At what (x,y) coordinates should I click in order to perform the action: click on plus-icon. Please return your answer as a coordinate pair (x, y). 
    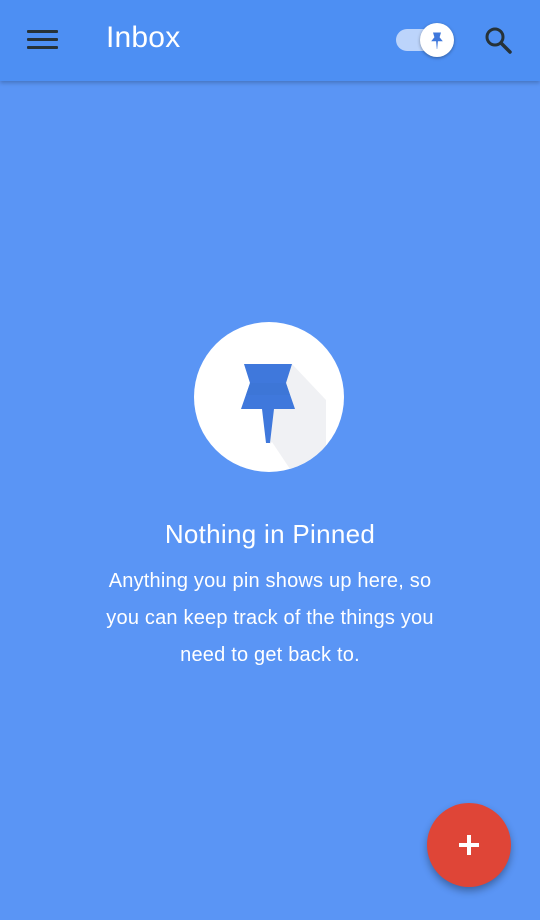
    Looking at the image, I should click on (469, 845).